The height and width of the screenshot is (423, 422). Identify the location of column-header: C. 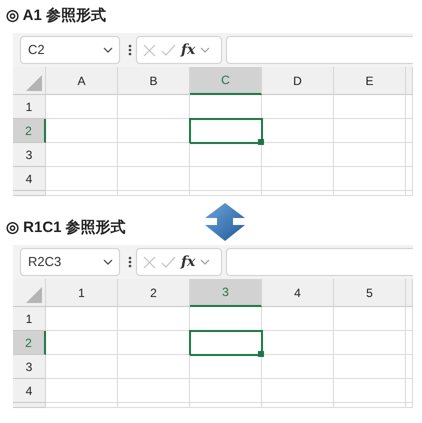
(226, 81).